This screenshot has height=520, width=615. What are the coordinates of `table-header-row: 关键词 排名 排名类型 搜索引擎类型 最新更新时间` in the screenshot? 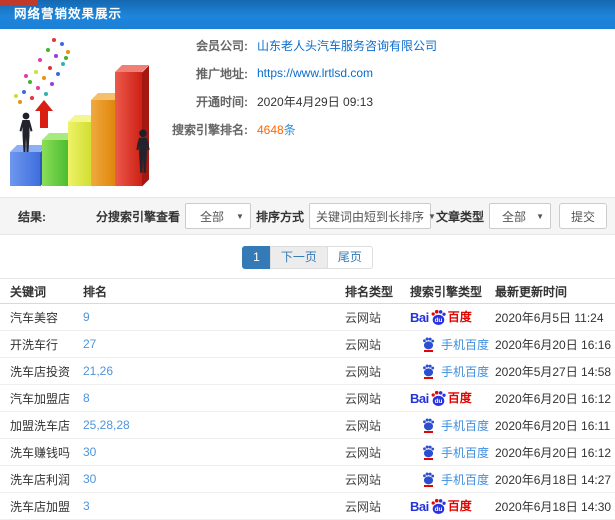 It's located at (307, 291).